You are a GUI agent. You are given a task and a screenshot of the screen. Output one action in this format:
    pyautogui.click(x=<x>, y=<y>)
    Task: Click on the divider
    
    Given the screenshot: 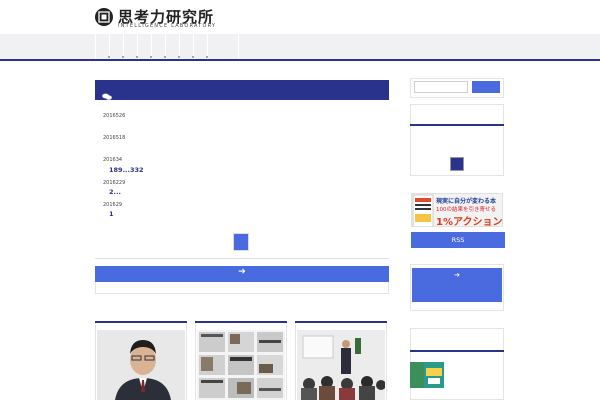 What is the action you would take?
    pyautogui.click(x=242, y=258)
    